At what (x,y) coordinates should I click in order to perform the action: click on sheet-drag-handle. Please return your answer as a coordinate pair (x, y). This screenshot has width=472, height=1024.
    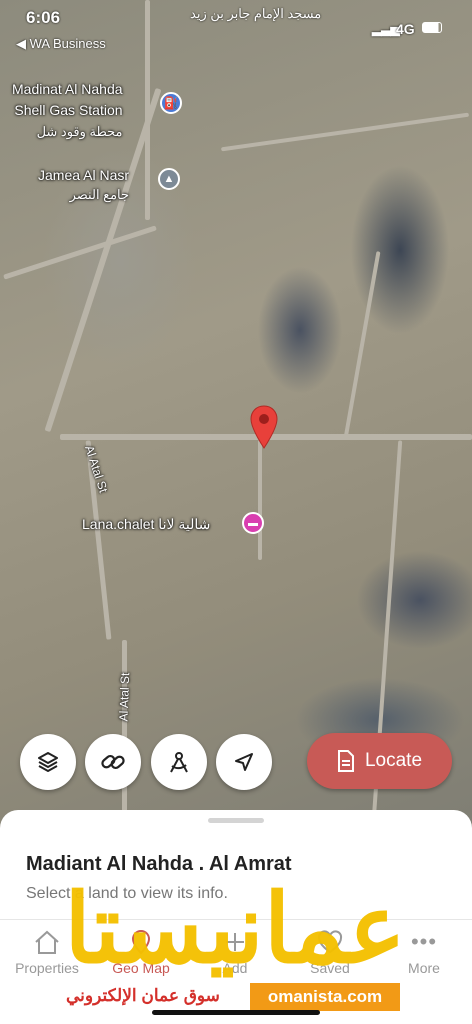
    Looking at the image, I should click on (236, 820).